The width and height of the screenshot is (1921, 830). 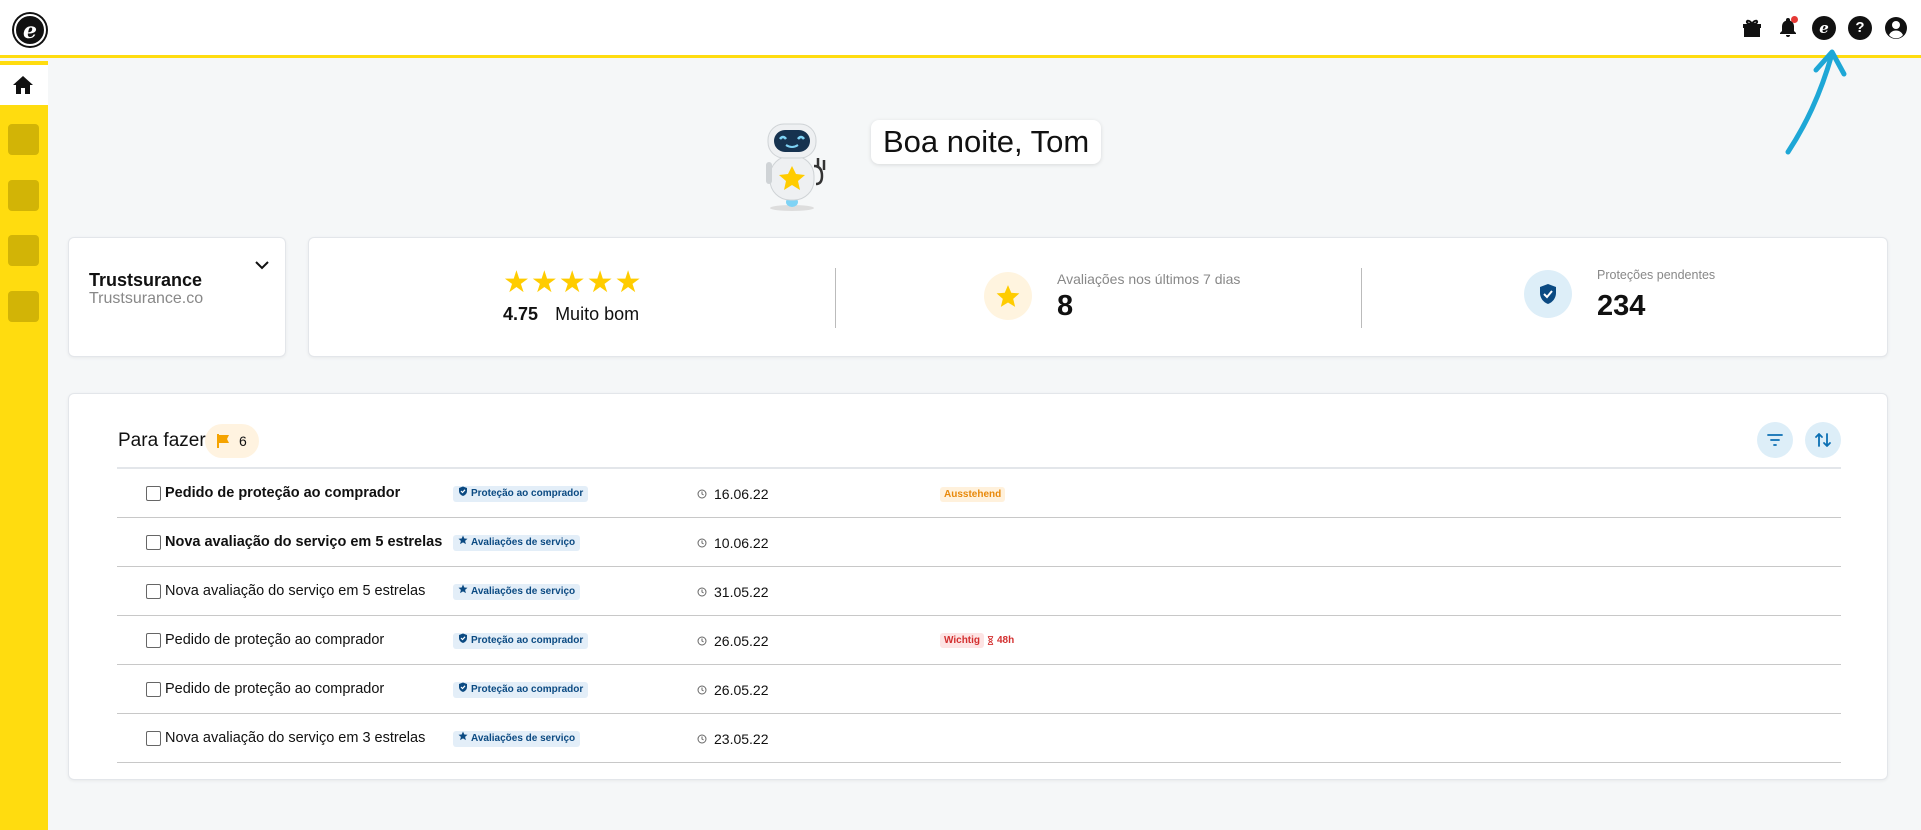 I want to click on sort-icon, so click(x=1823, y=440).